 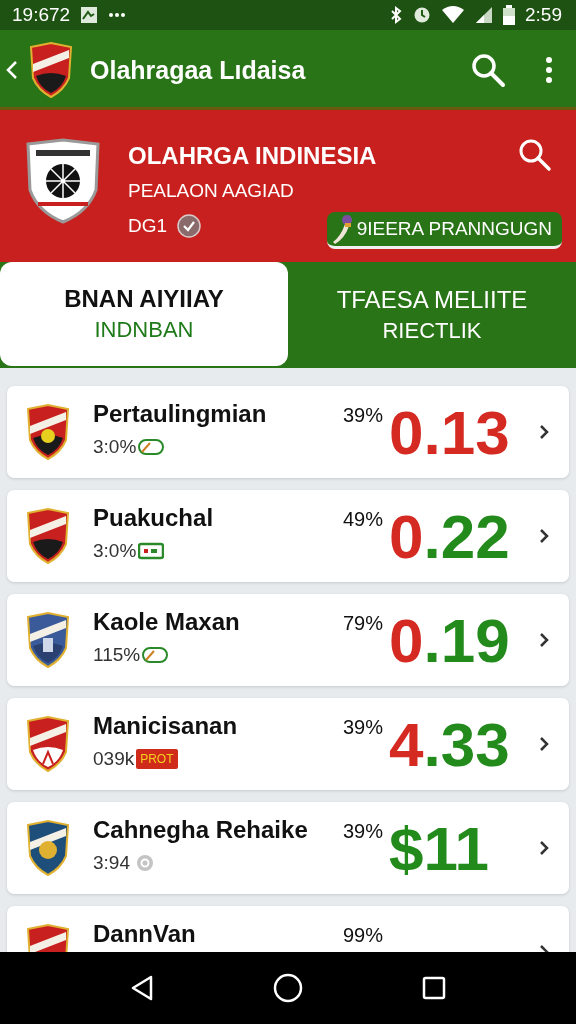 I want to click on battery-icon, so click(x=509, y=15).